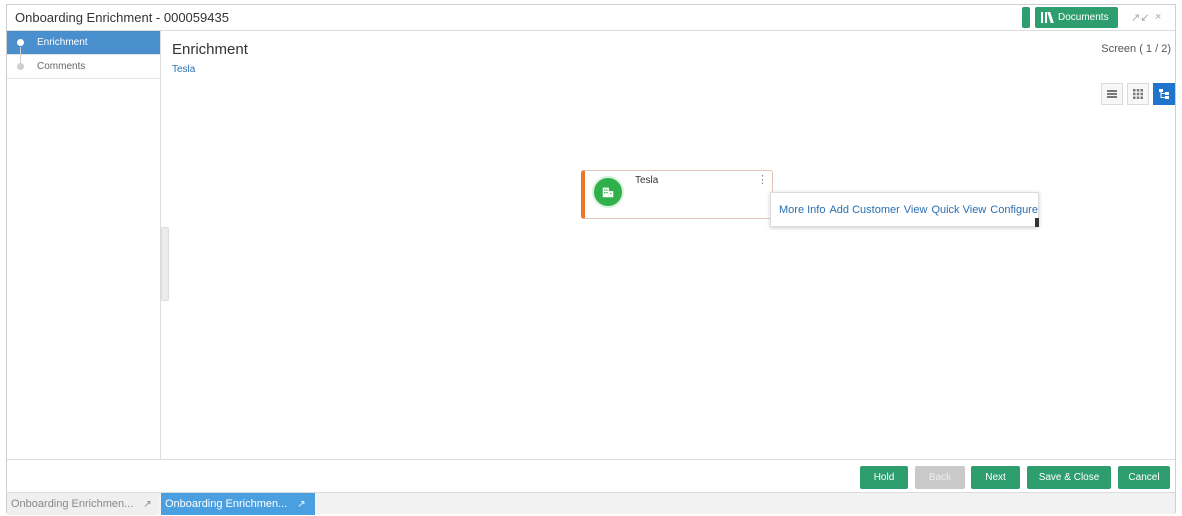  Describe the element at coordinates (1140, 17) in the screenshot. I see `minimize-icon: ↗↙` at that location.